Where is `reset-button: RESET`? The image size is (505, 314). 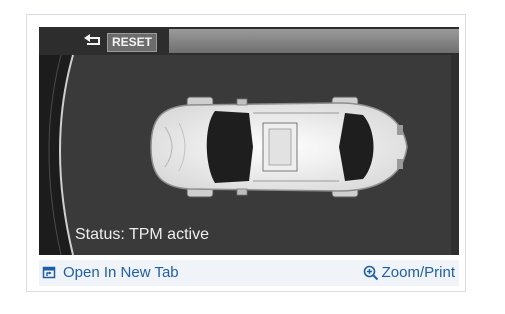 reset-button: RESET is located at coordinates (132, 42).